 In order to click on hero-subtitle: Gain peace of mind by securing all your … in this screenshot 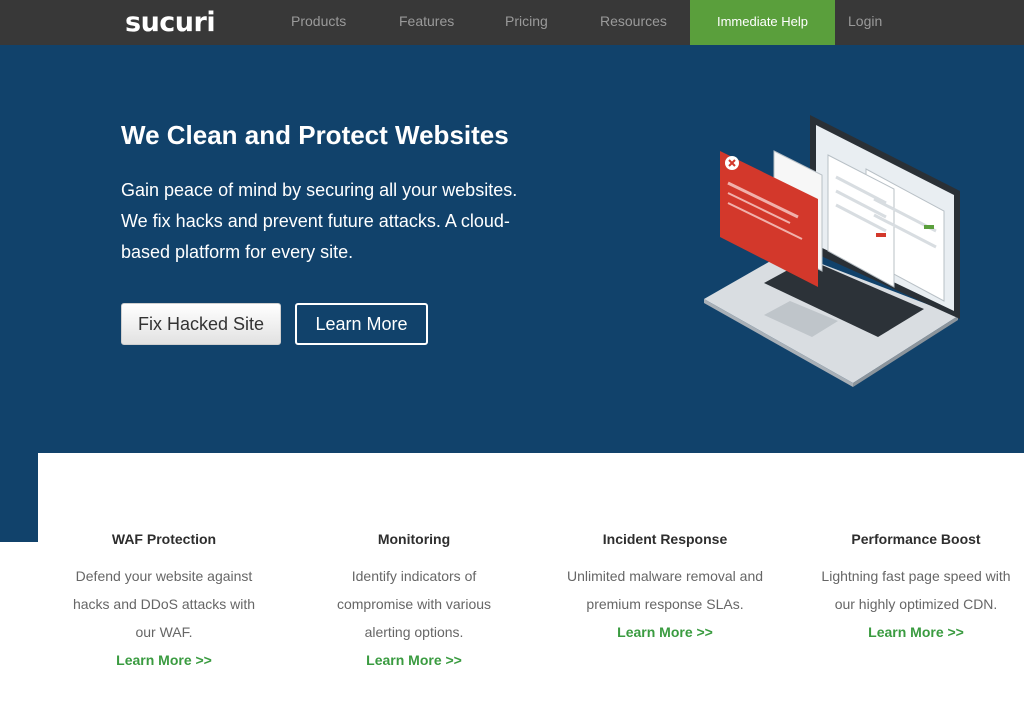, I will do `click(319, 221)`.